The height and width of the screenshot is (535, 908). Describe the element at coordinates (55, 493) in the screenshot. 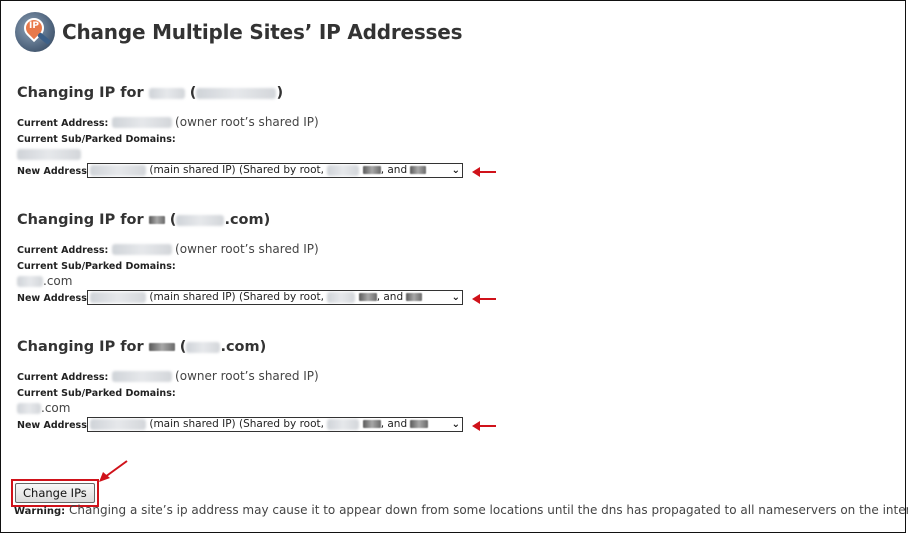

I see `change-ips-button: Change IPs` at that location.